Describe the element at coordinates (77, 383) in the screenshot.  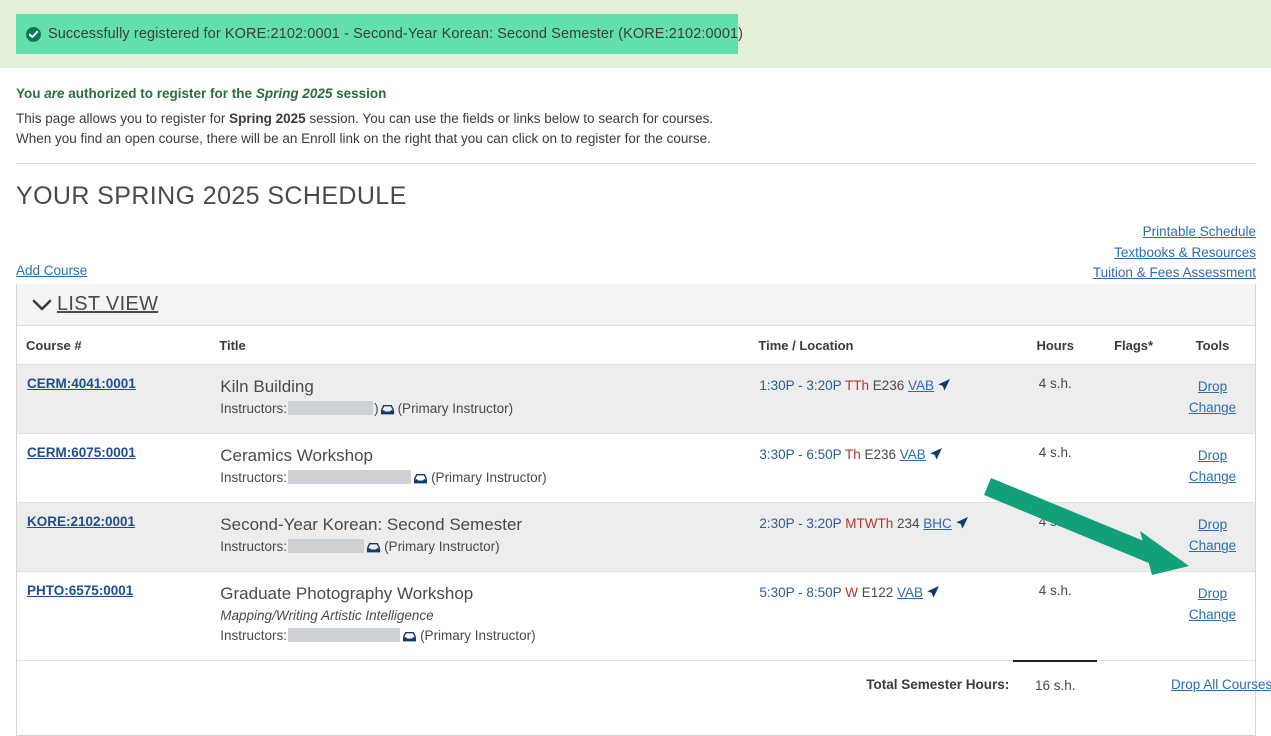
I see `course-number-link: CERM:4041:0001` at that location.